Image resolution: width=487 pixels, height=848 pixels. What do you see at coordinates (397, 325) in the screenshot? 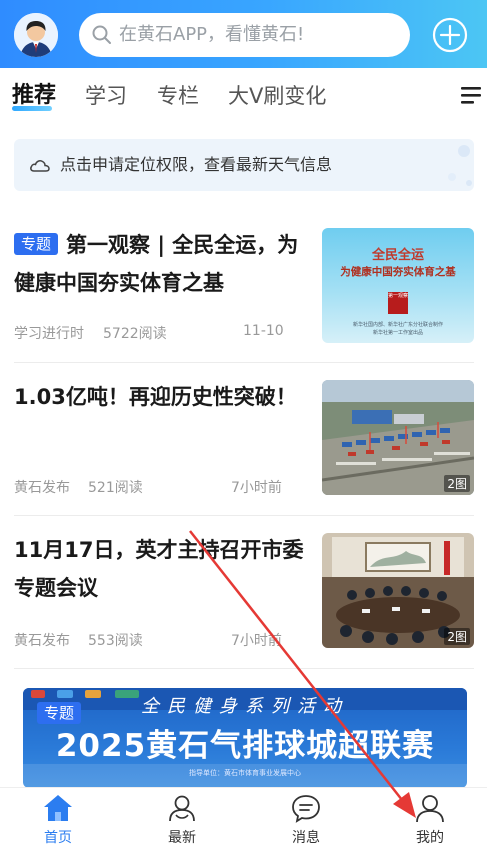
I see `thumb-credit: 新华社国内部、新华社广东分社联合制作` at bounding box center [397, 325].